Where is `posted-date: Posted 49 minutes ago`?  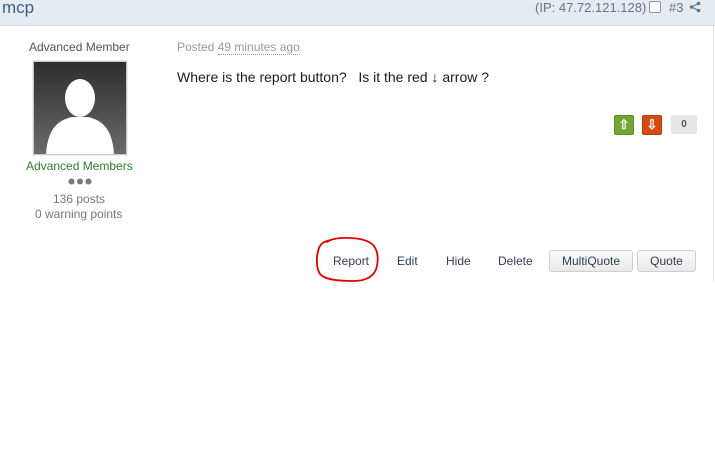 posted-date: Posted 49 minutes ago is located at coordinates (238, 47).